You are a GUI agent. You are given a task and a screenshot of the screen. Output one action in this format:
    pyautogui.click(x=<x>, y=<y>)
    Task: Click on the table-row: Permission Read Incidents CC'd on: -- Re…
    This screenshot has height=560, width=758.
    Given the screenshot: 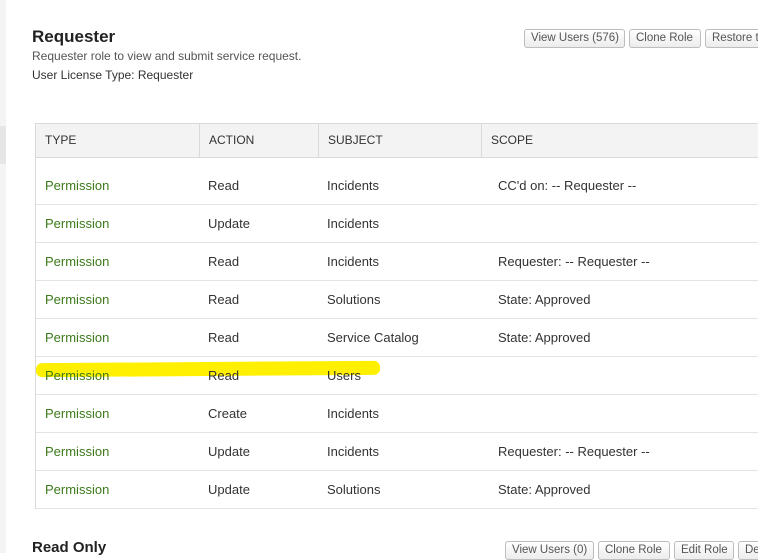 What is the action you would take?
    pyautogui.click(x=397, y=186)
    